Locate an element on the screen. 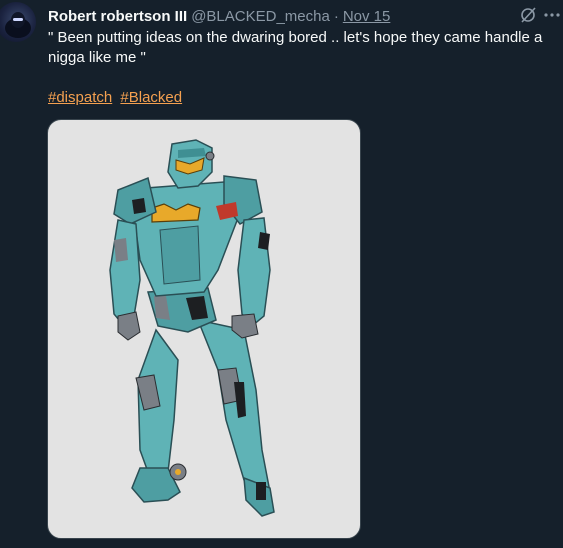 The image size is (563, 548). avatar is located at coordinates (18, 22).